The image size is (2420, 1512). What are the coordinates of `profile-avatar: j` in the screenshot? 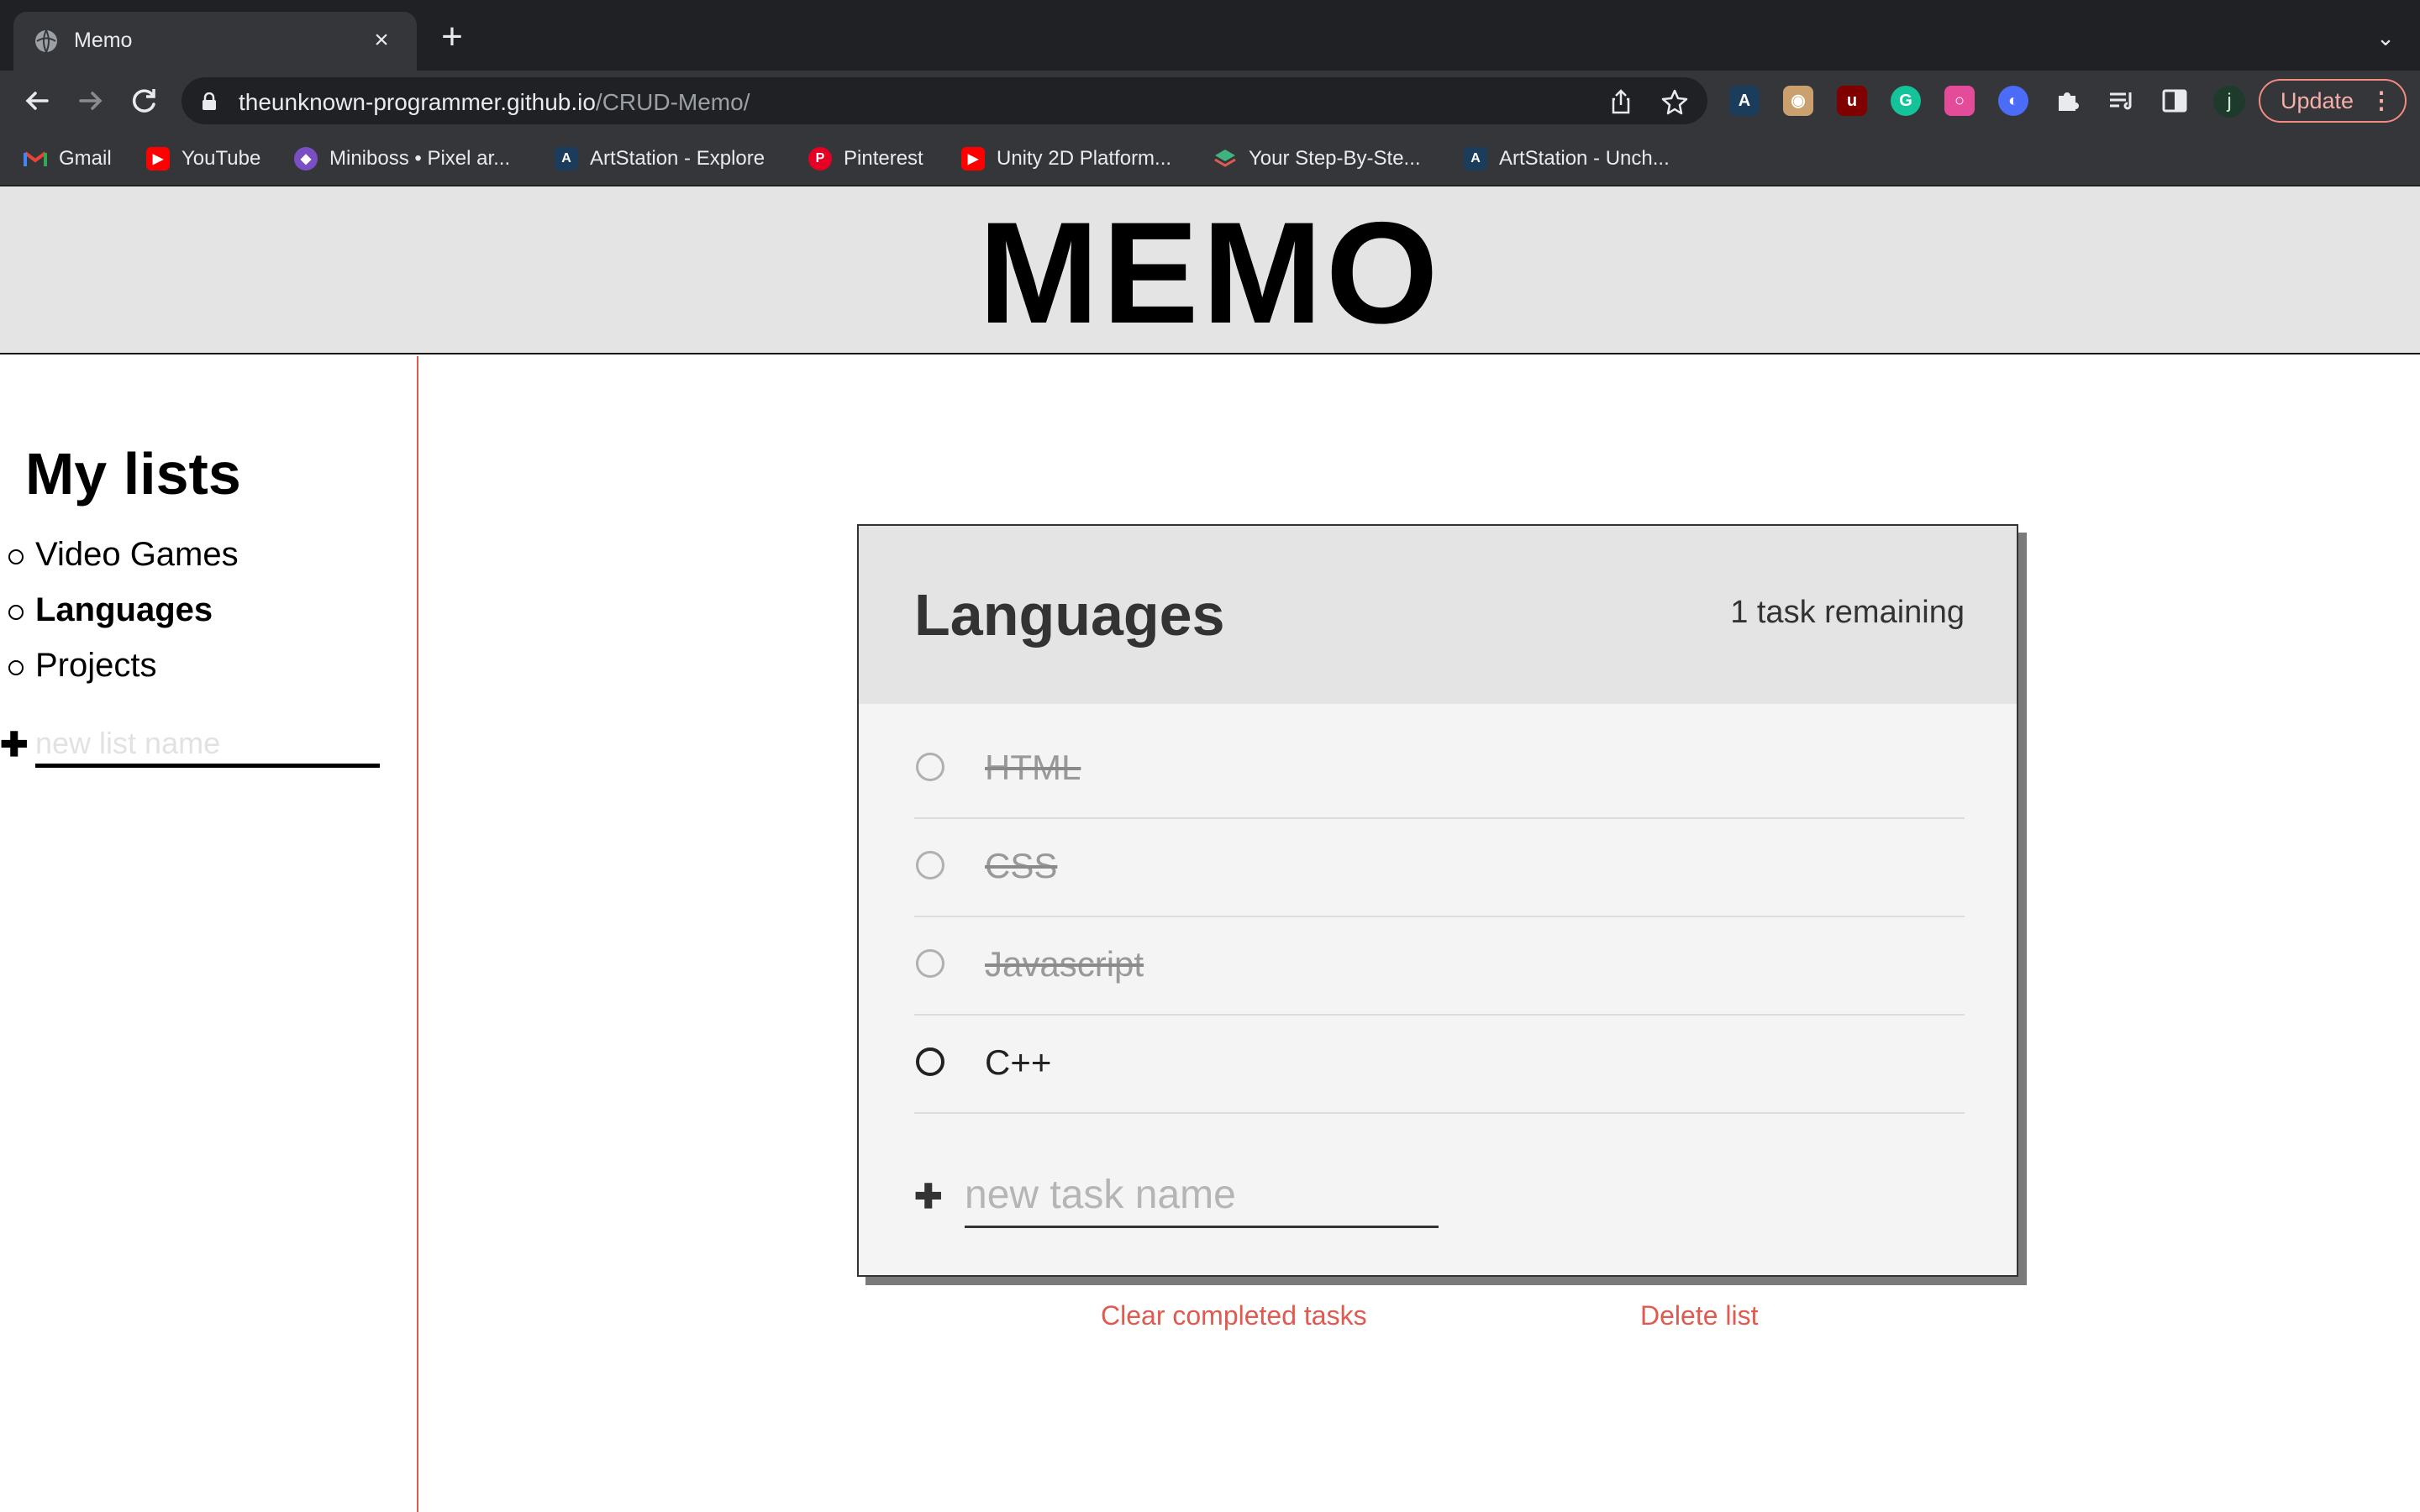 It's located at (2229, 102).